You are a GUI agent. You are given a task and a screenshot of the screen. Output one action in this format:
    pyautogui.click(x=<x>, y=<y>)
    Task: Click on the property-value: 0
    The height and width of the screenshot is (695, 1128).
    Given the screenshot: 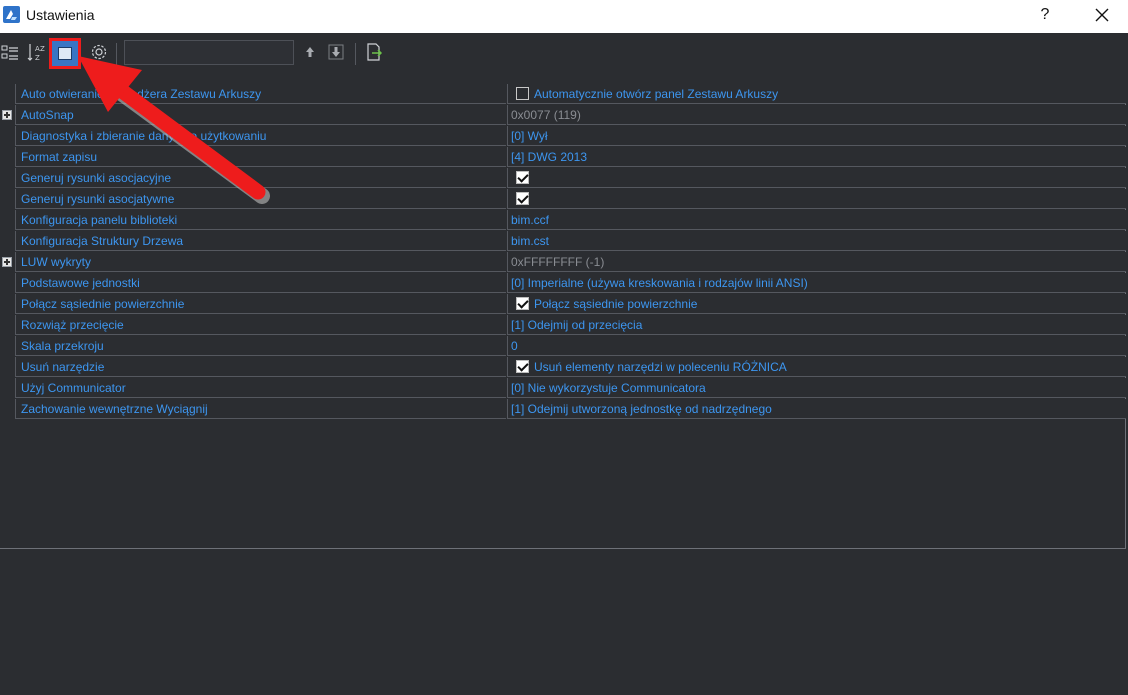 What is the action you would take?
    pyautogui.click(x=816, y=346)
    